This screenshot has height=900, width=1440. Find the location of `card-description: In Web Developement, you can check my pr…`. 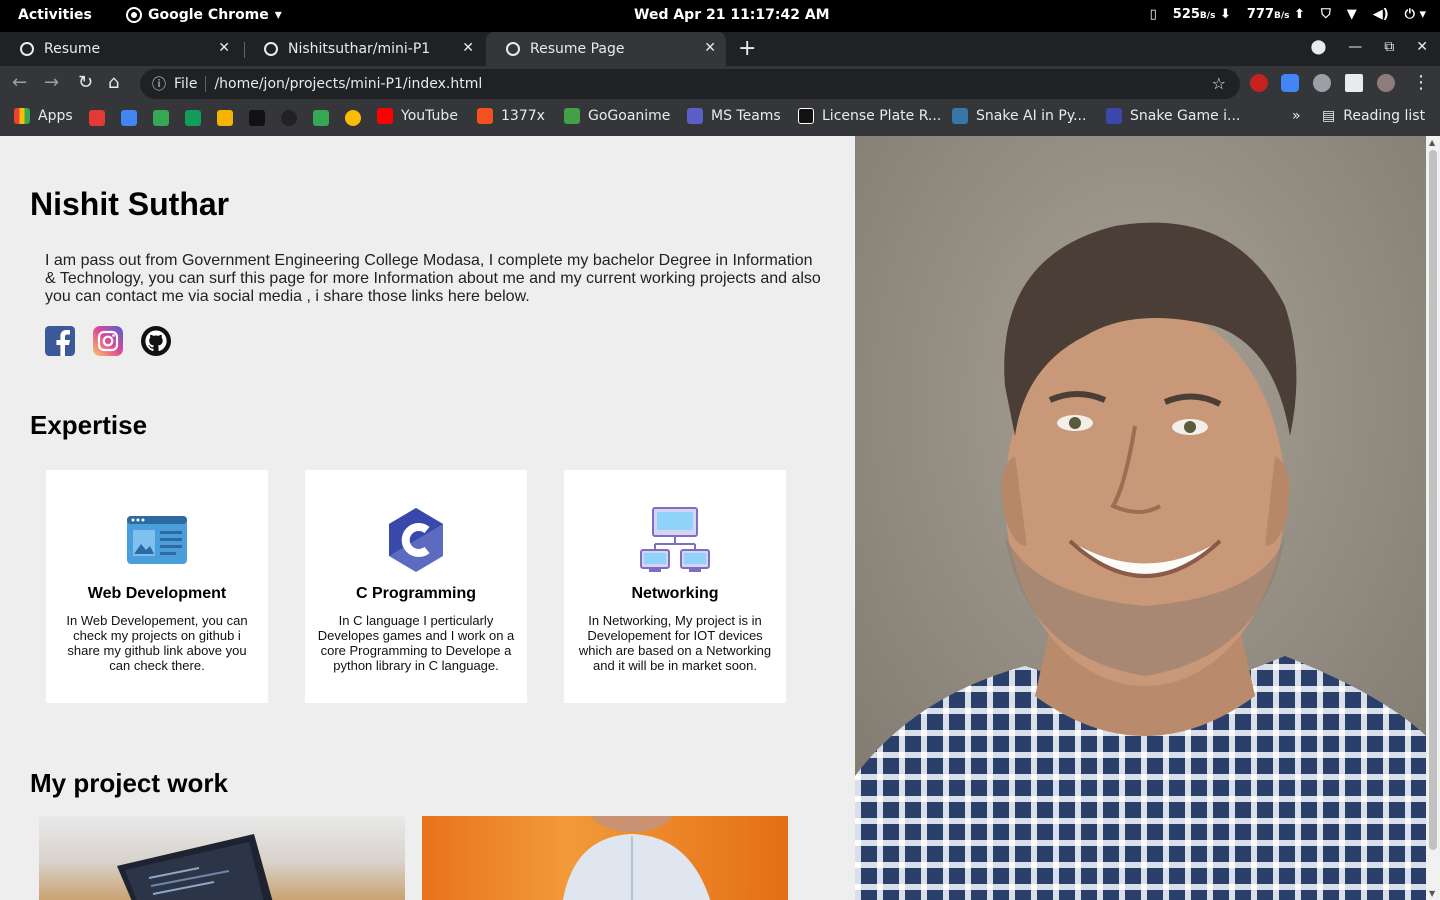

card-description: In Web Developement, you can check my pr… is located at coordinates (157, 643).